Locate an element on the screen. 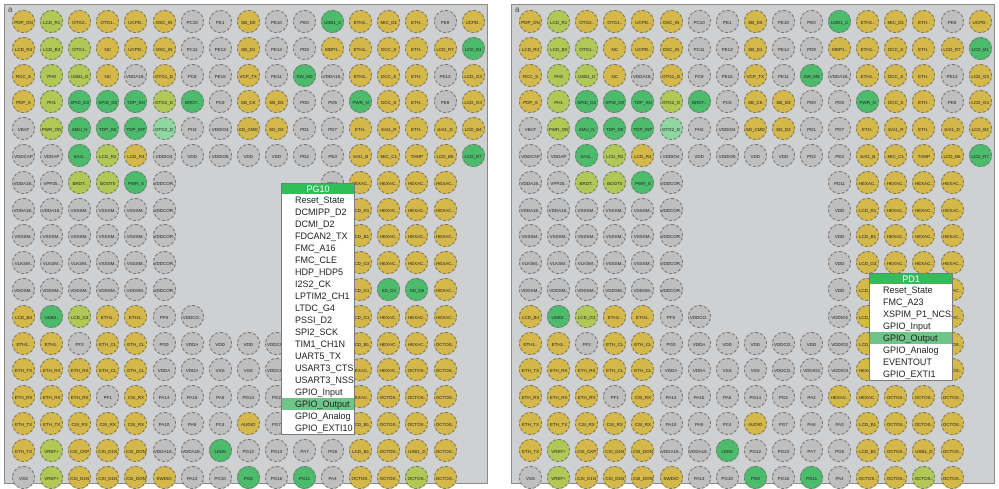 This screenshot has width=999, height=489. pin: PD11 is located at coordinates (840, 182).